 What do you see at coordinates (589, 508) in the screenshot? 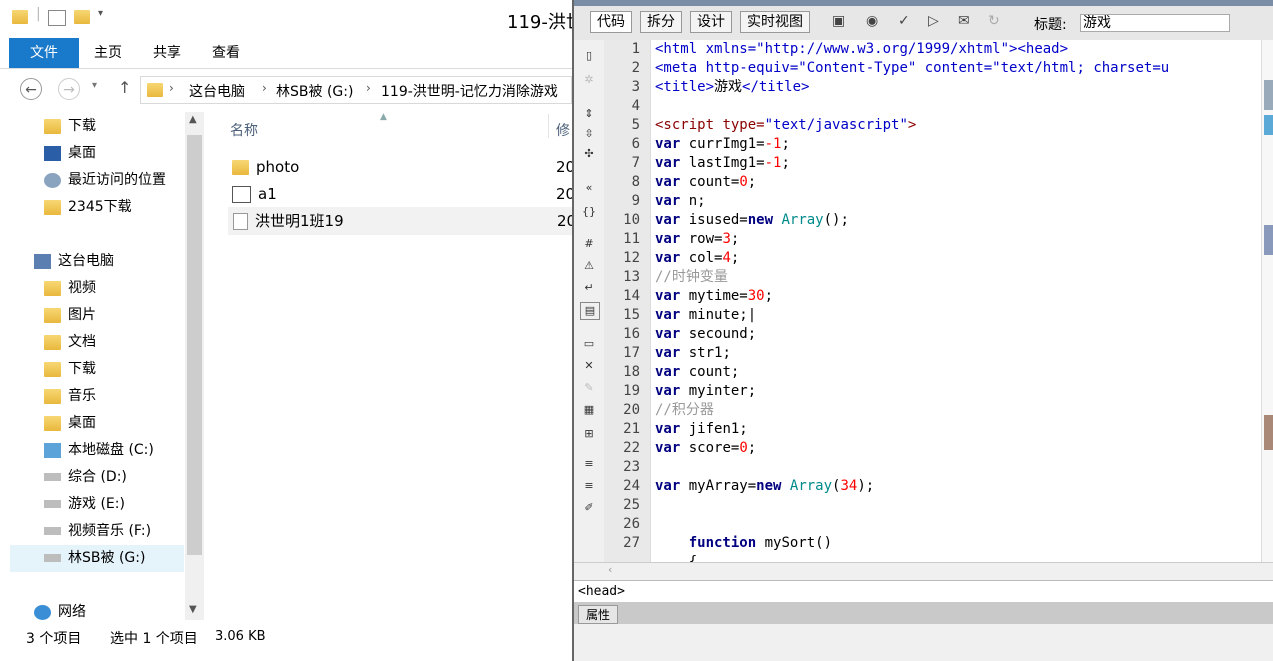
I see `format-source-icon: ✐` at bounding box center [589, 508].